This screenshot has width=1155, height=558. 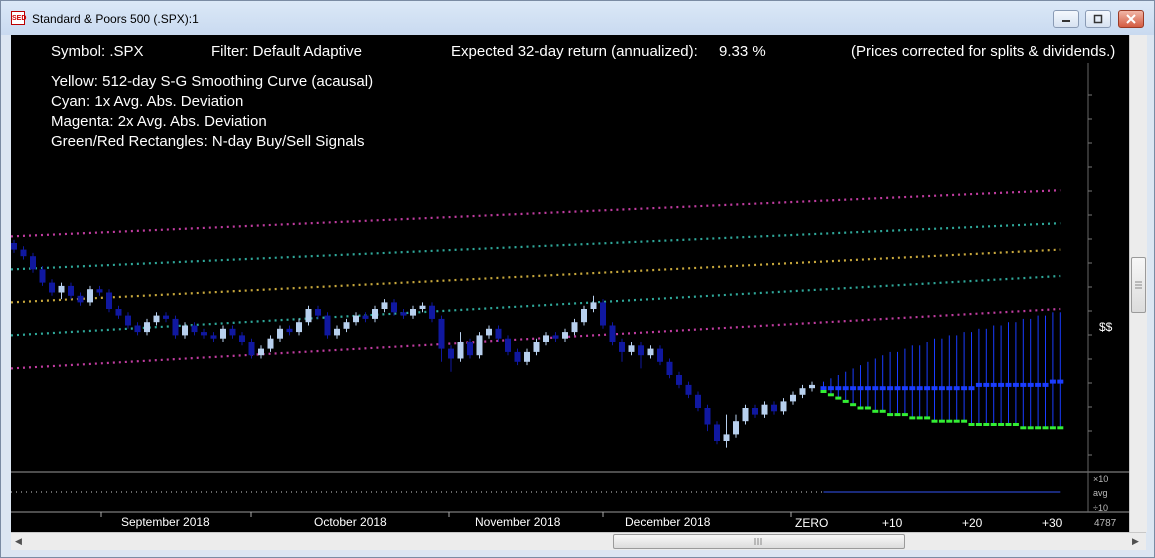 I want to click on price-axis-label: $$, so click(x=1106, y=327).